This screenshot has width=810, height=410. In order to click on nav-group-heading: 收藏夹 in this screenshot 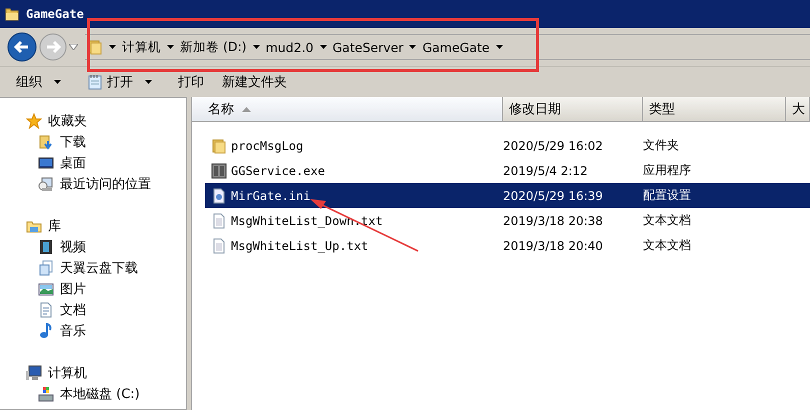, I will do `click(67, 121)`.